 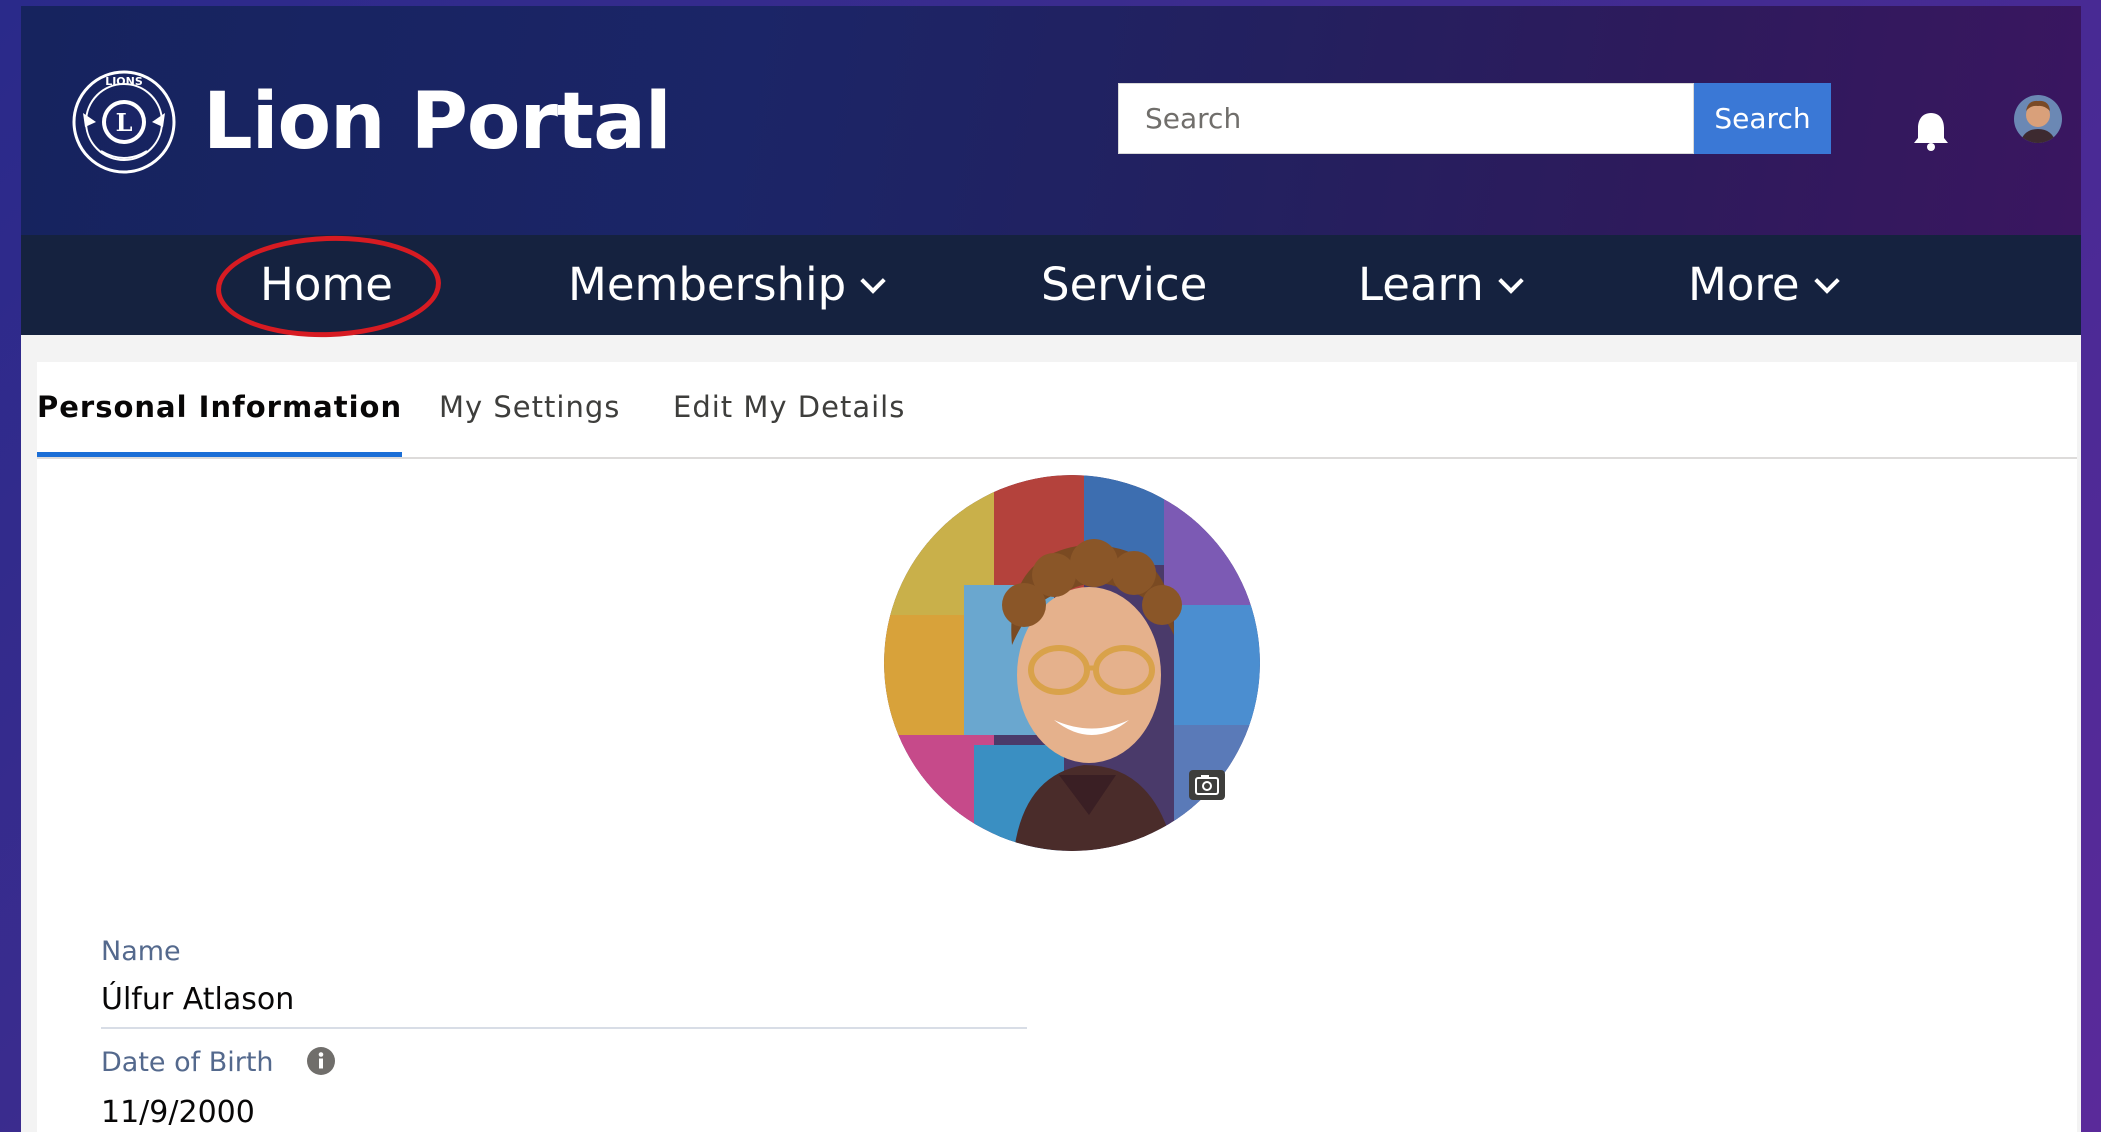 I want to click on nav-item-label: Learn, so click(x=1421, y=284).